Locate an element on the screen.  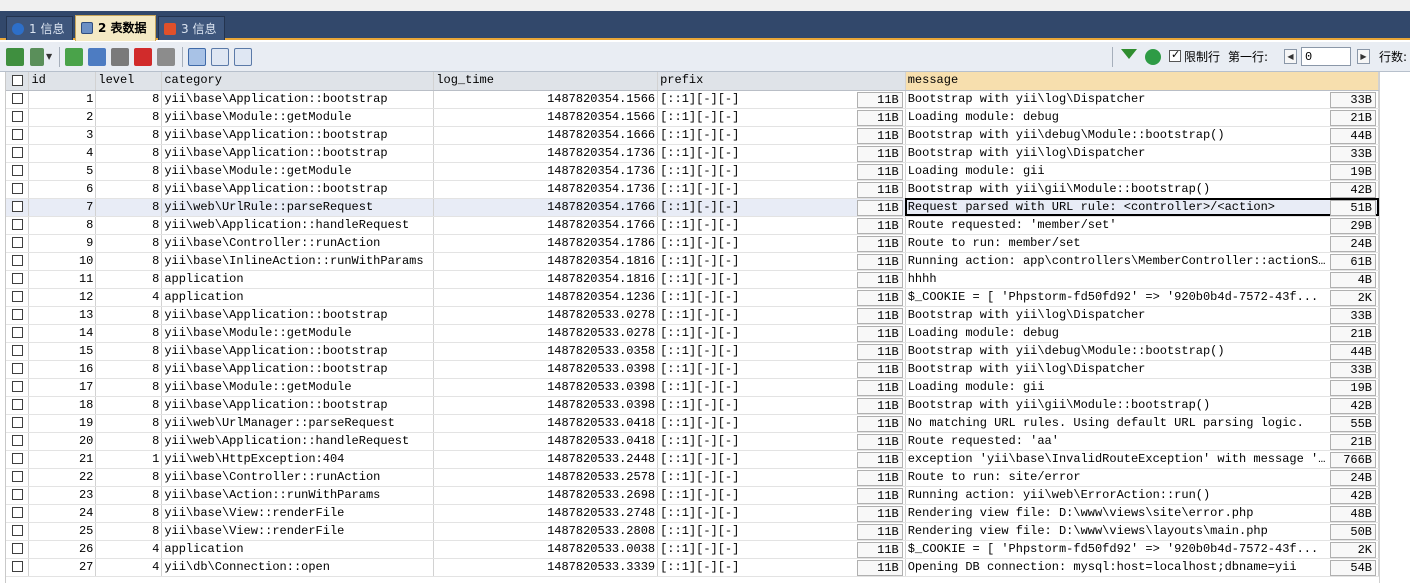
blob-size-button: 33B is located at coordinates (1353, 315).